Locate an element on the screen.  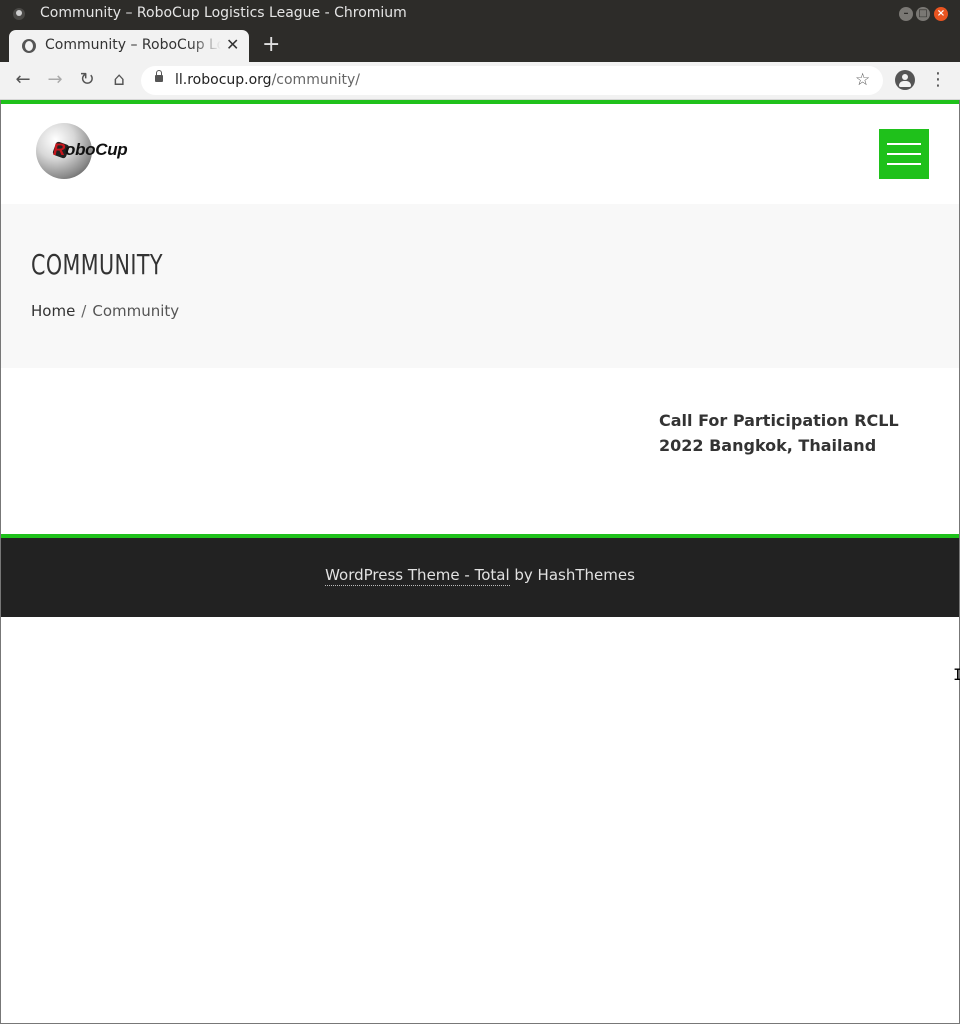
browser-menu-icon: ⋮ is located at coordinates (938, 80).